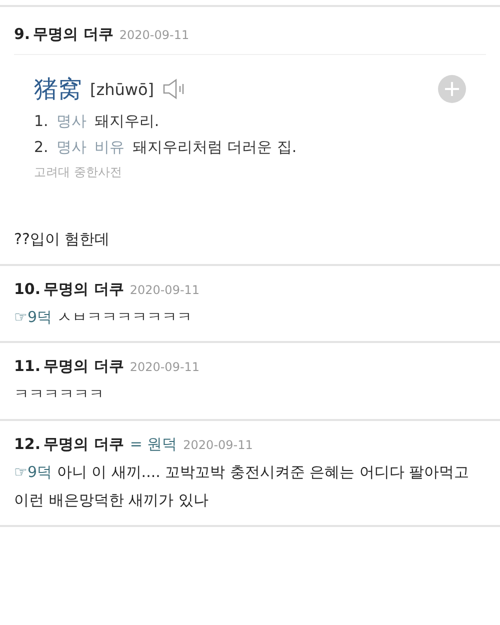 Image resolution: width=500 pixels, height=625 pixels. What do you see at coordinates (78, 172) in the screenshot?
I see `dictionary-source: 고려대 중한사전` at bounding box center [78, 172].